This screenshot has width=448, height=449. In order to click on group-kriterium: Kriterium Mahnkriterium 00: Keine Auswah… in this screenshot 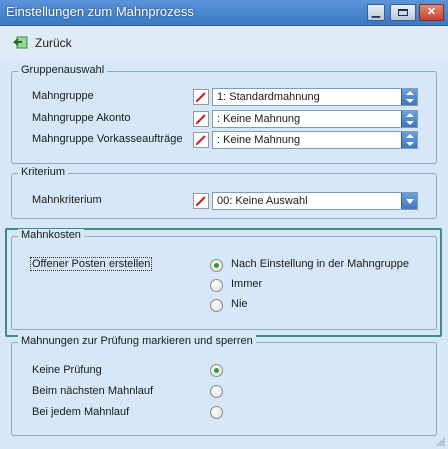, I will do `click(224, 192)`.